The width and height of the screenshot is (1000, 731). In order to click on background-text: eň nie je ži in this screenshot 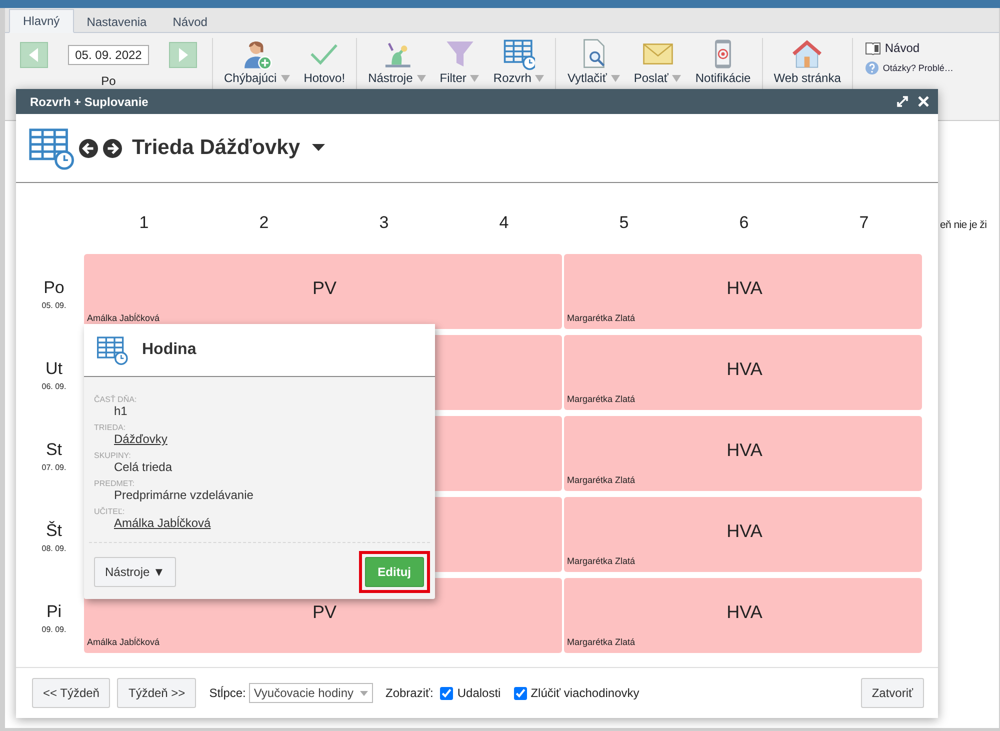, I will do `click(963, 225)`.